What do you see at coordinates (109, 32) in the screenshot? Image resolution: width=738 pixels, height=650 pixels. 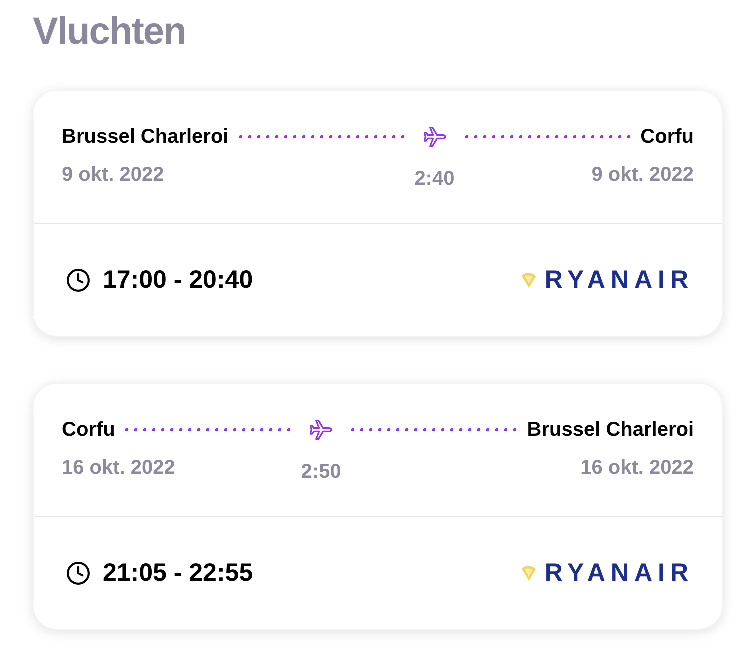 I see `page-title: Vluchten` at bounding box center [109, 32].